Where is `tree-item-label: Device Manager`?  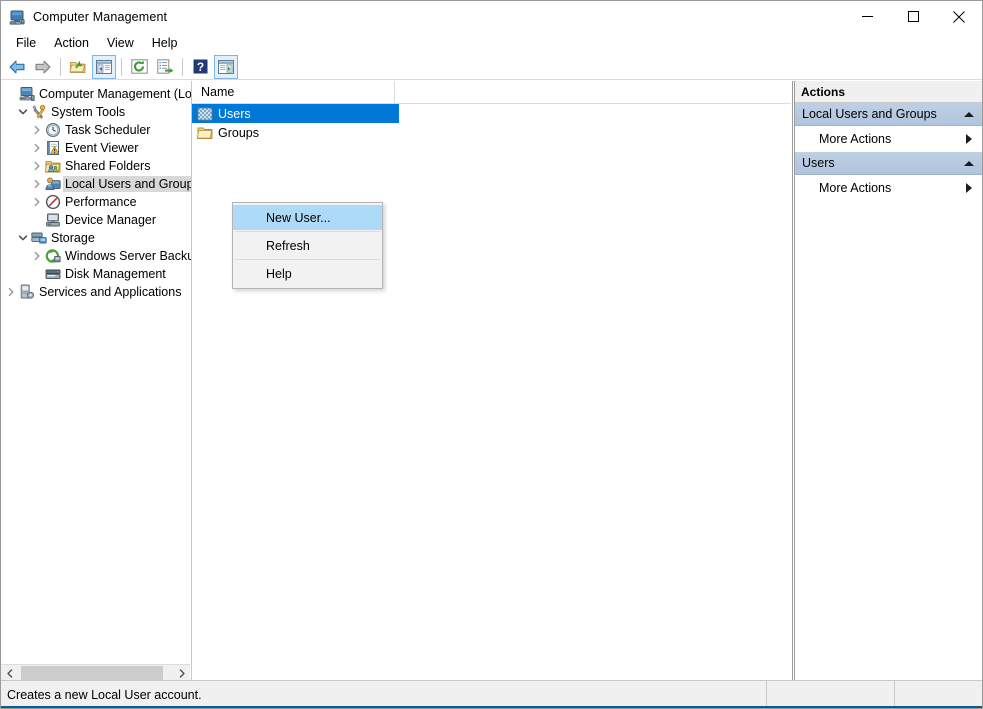
tree-item-label: Device Manager is located at coordinates (111, 220).